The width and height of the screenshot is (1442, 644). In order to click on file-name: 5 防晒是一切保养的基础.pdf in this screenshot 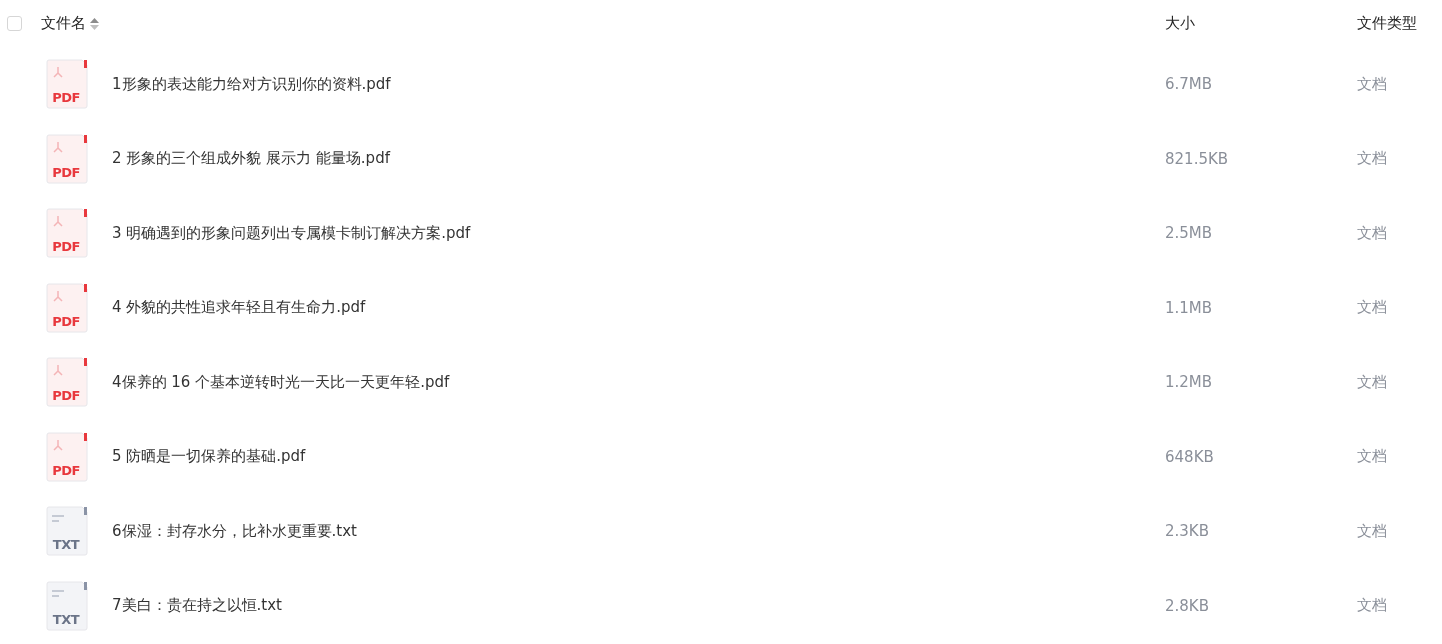, I will do `click(209, 457)`.